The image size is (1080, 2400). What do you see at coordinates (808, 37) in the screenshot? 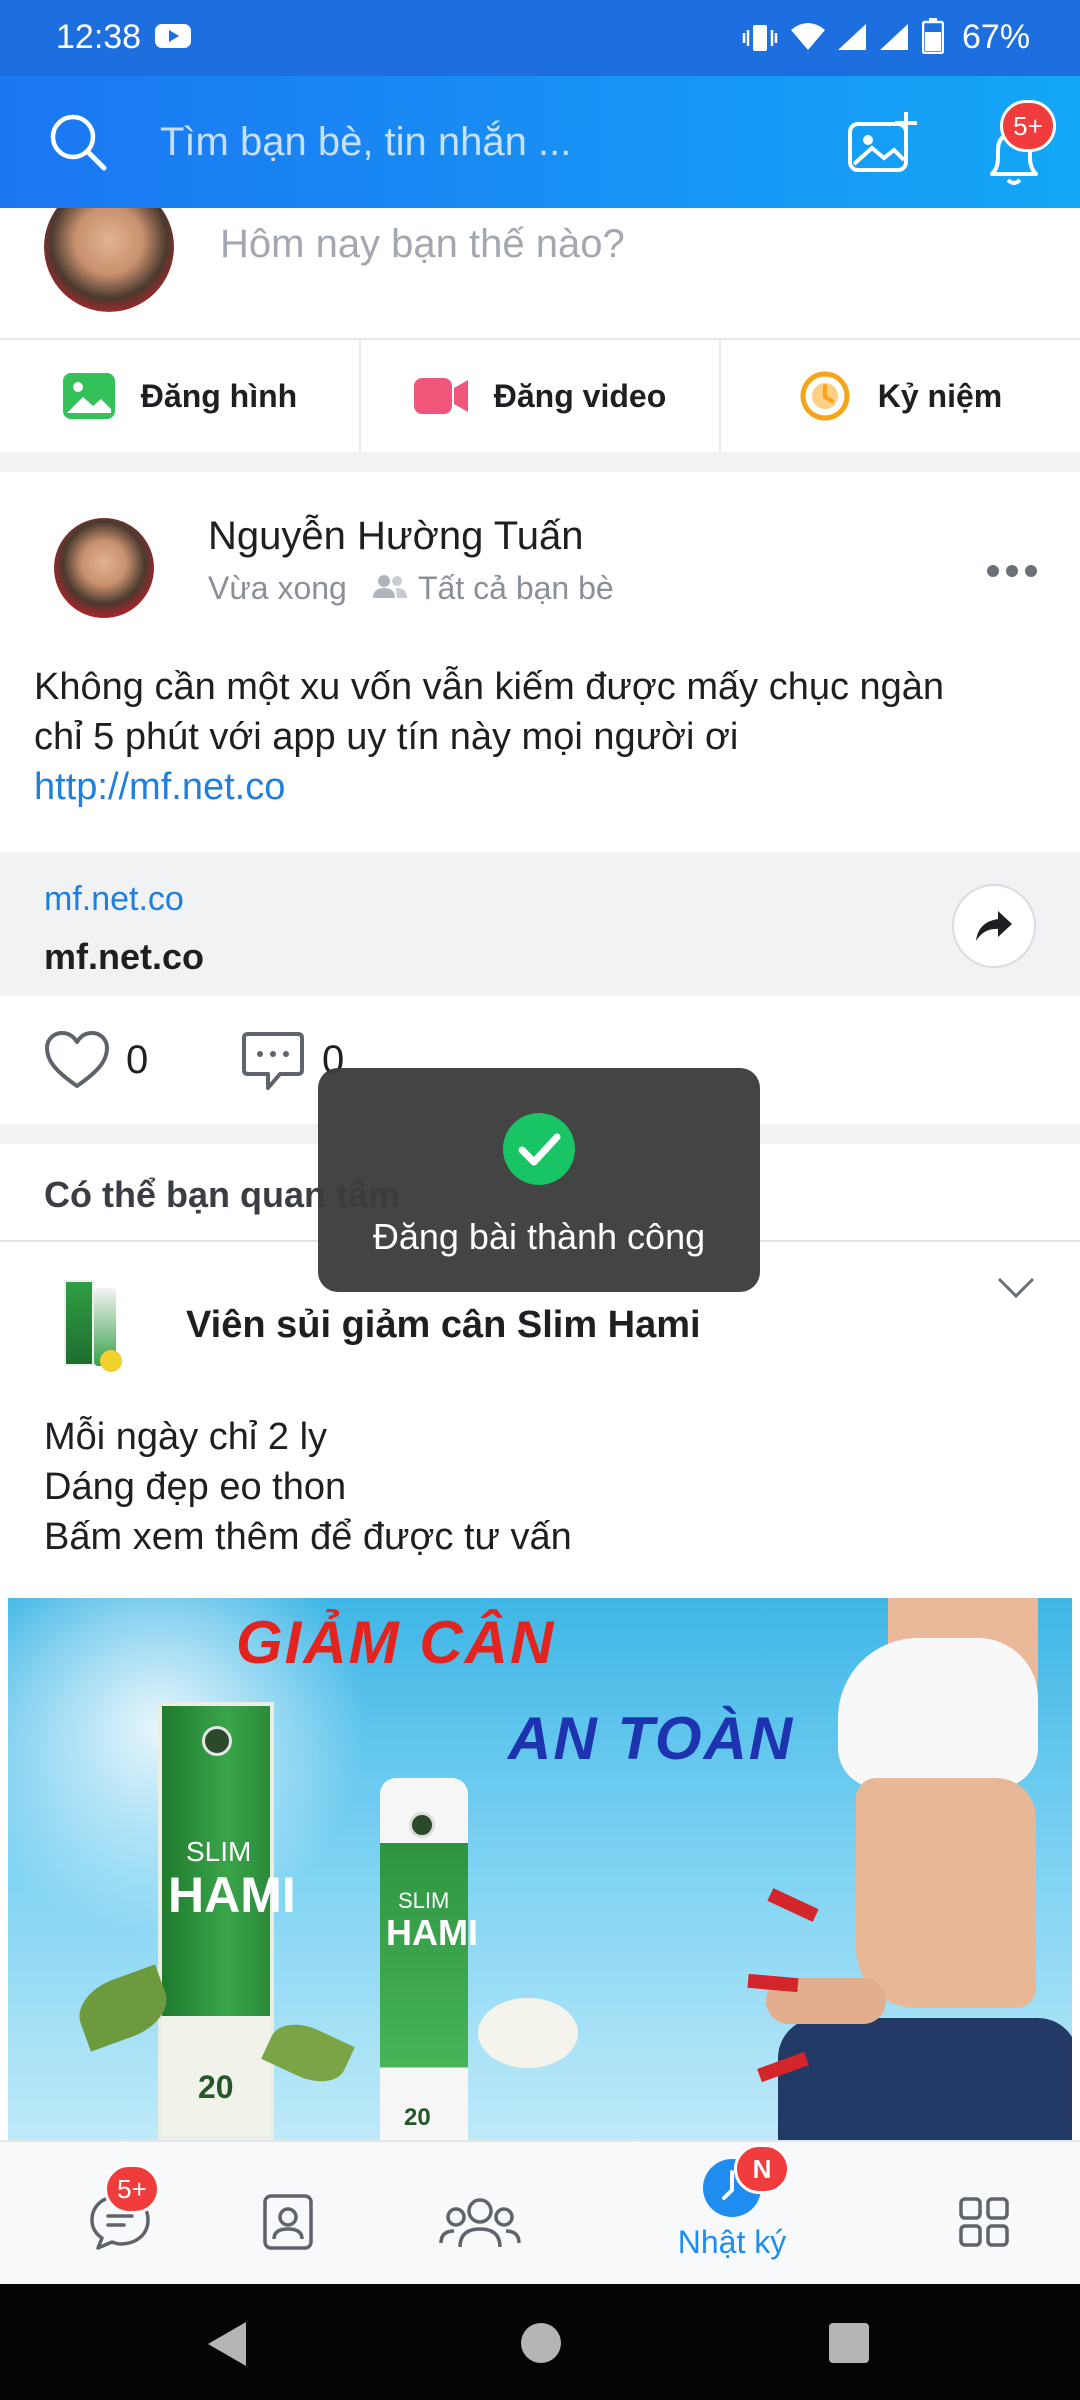
I see `wifi-icon` at bounding box center [808, 37].